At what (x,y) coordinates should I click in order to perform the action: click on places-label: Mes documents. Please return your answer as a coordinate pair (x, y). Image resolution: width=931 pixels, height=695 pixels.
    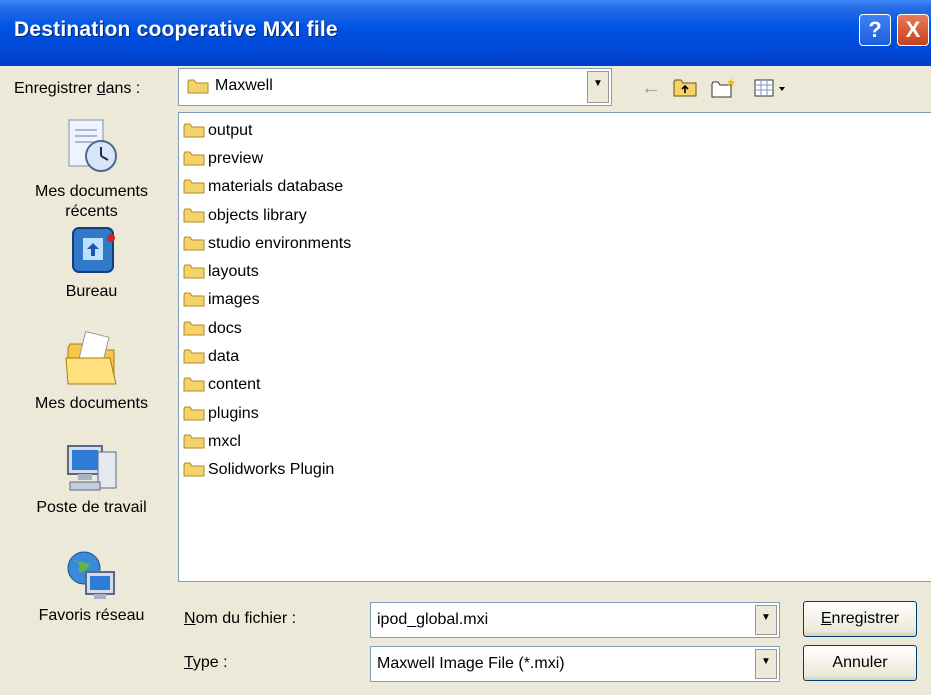
    Looking at the image, I should click on (91, 403).